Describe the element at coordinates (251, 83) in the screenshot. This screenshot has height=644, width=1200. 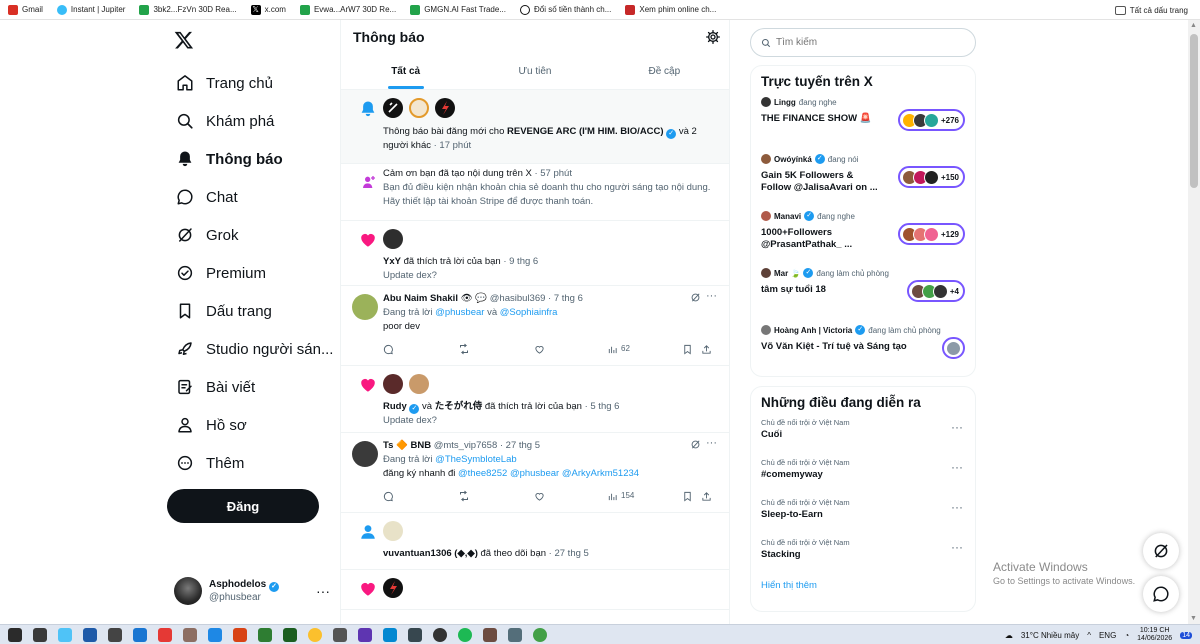
I see `nav-home: Trang chủ` at that location.